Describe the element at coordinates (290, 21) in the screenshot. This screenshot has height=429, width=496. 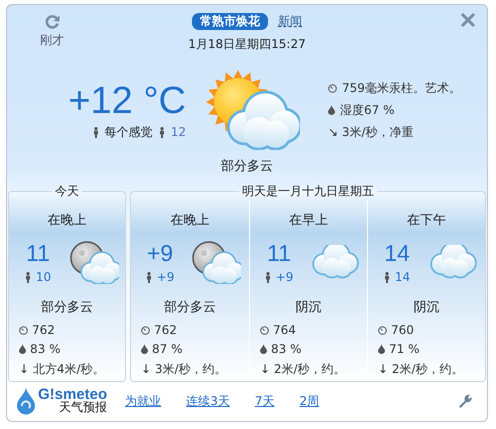
I see `news-link: 新闻` at that location.